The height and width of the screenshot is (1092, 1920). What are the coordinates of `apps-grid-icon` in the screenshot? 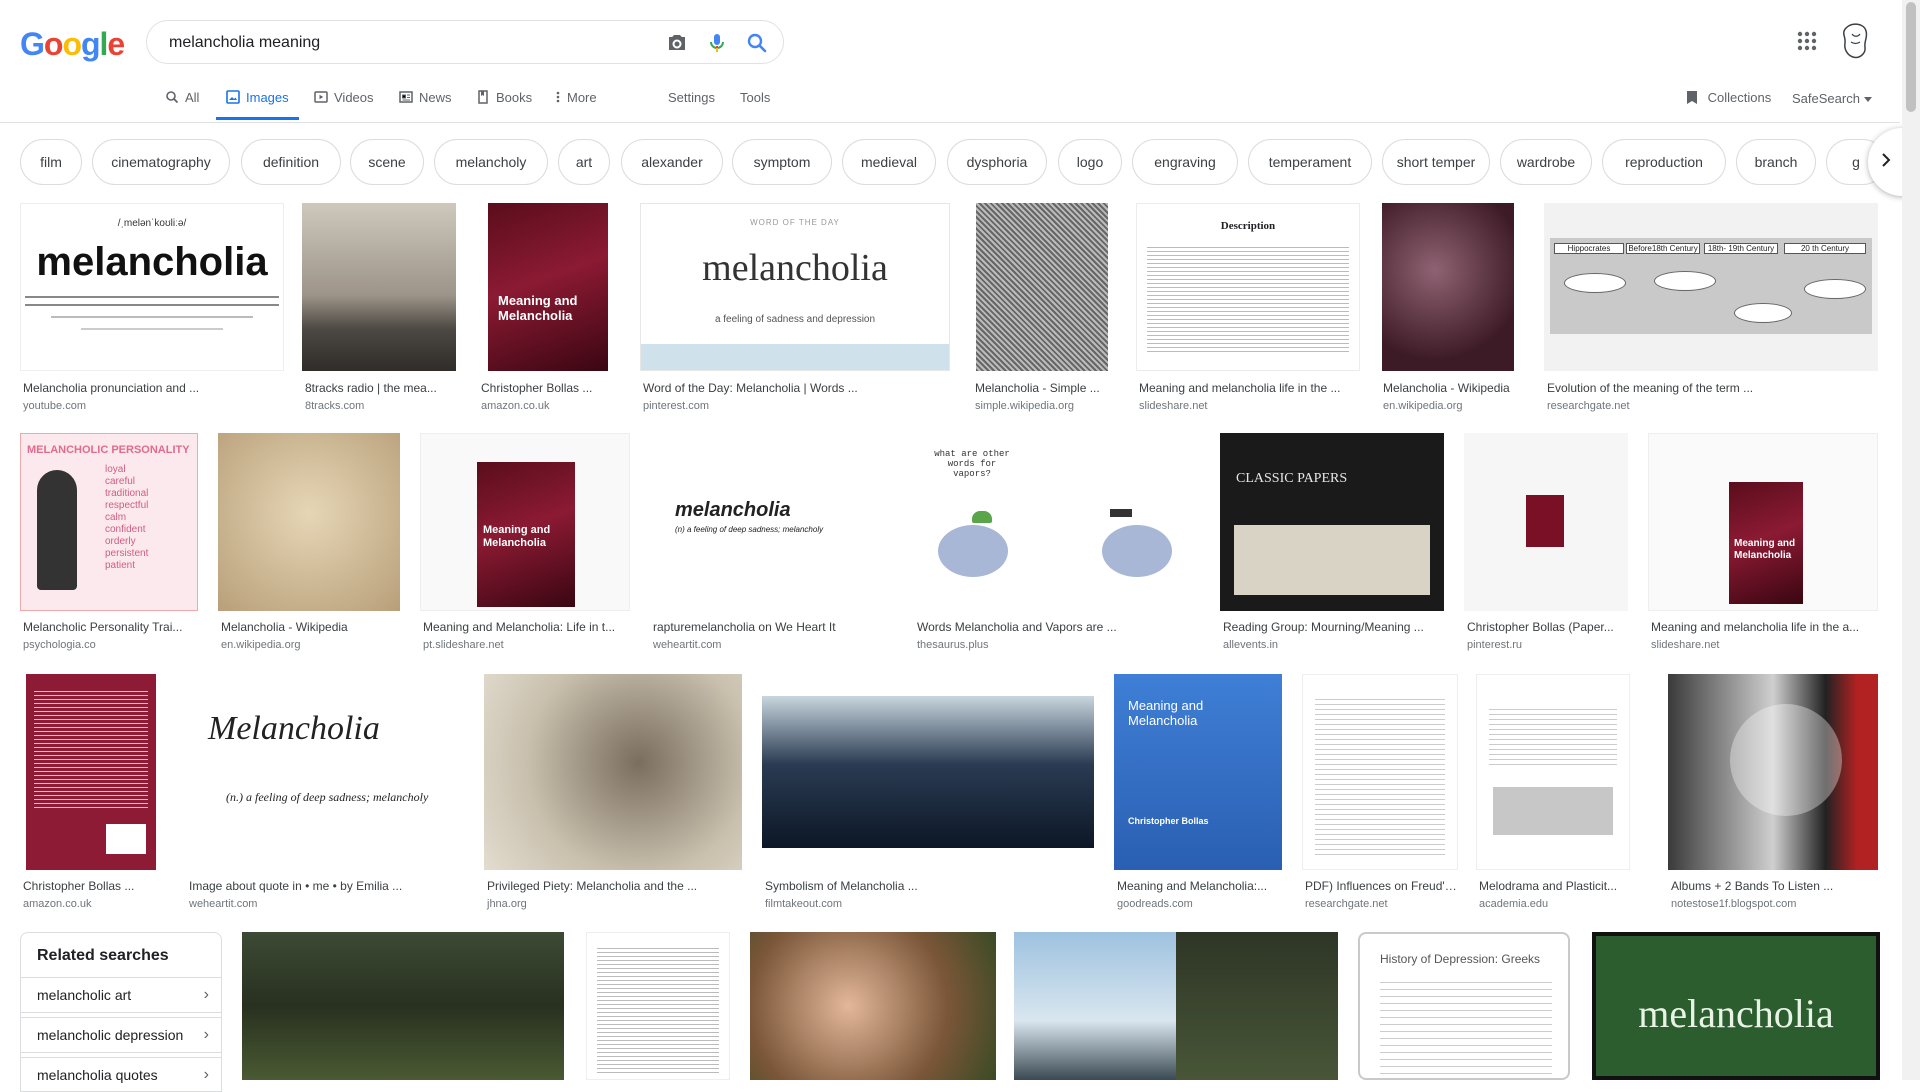 It's located at (1807, 43).